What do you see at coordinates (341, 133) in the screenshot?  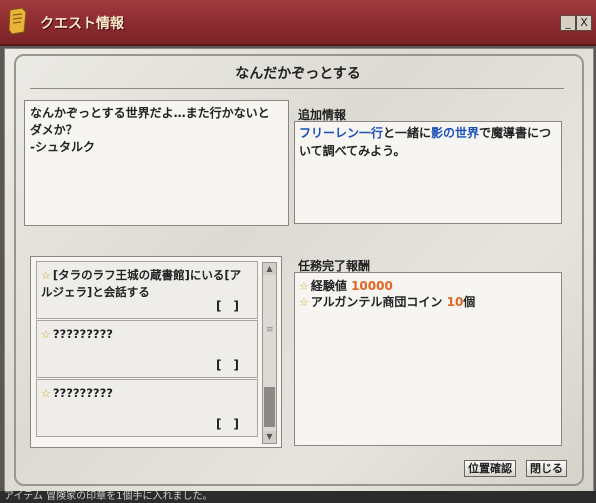 I see `highlight-party: フリーレン一行` at bounding box center [341, 133].